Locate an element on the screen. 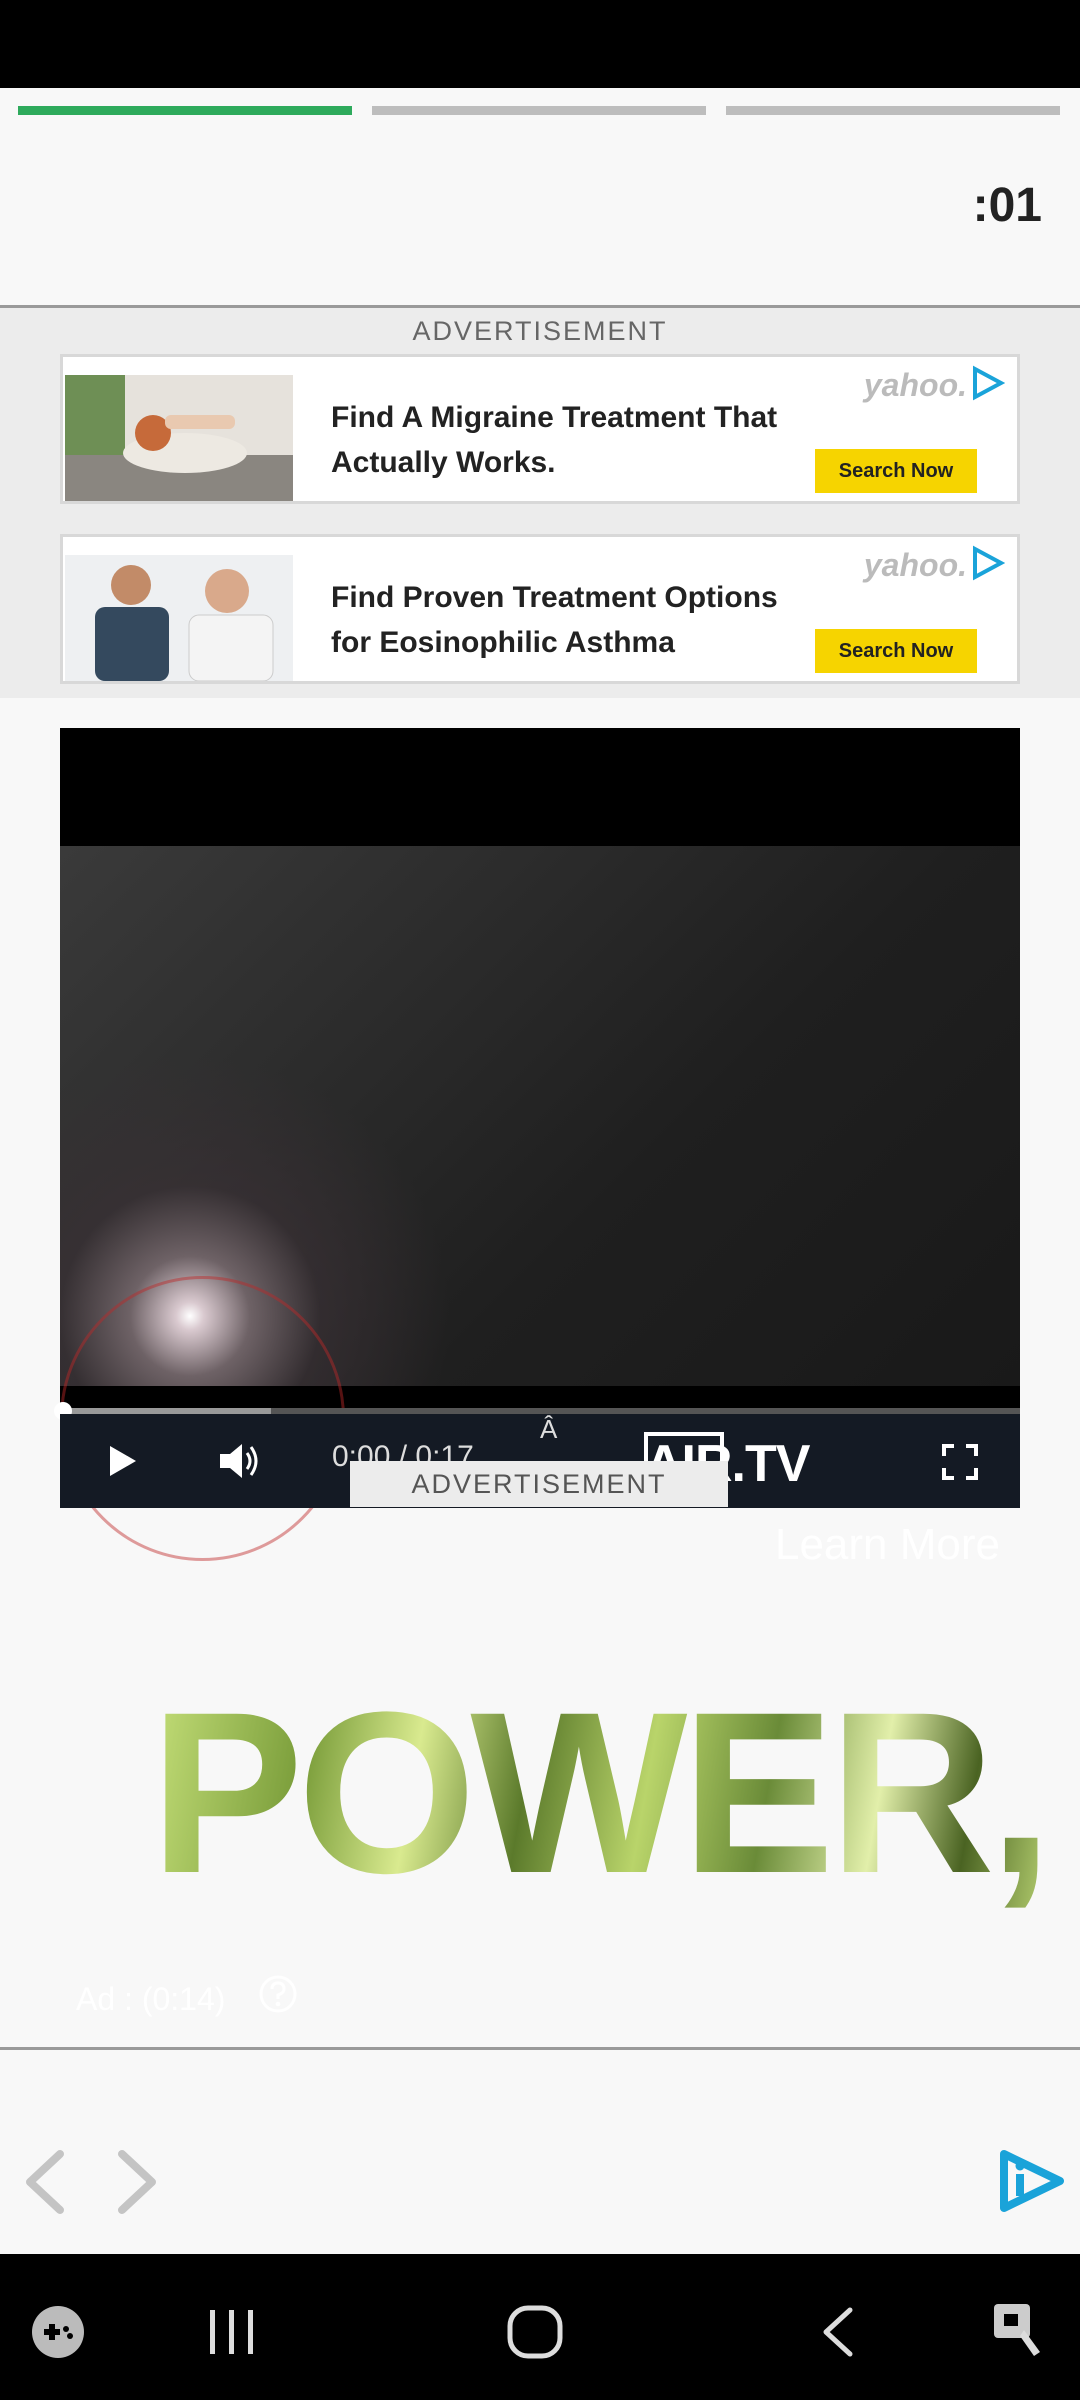 The width and height of the screenshot is (1080, 2400). countdown-timer: :01 is located at coordinates (1007, 205).